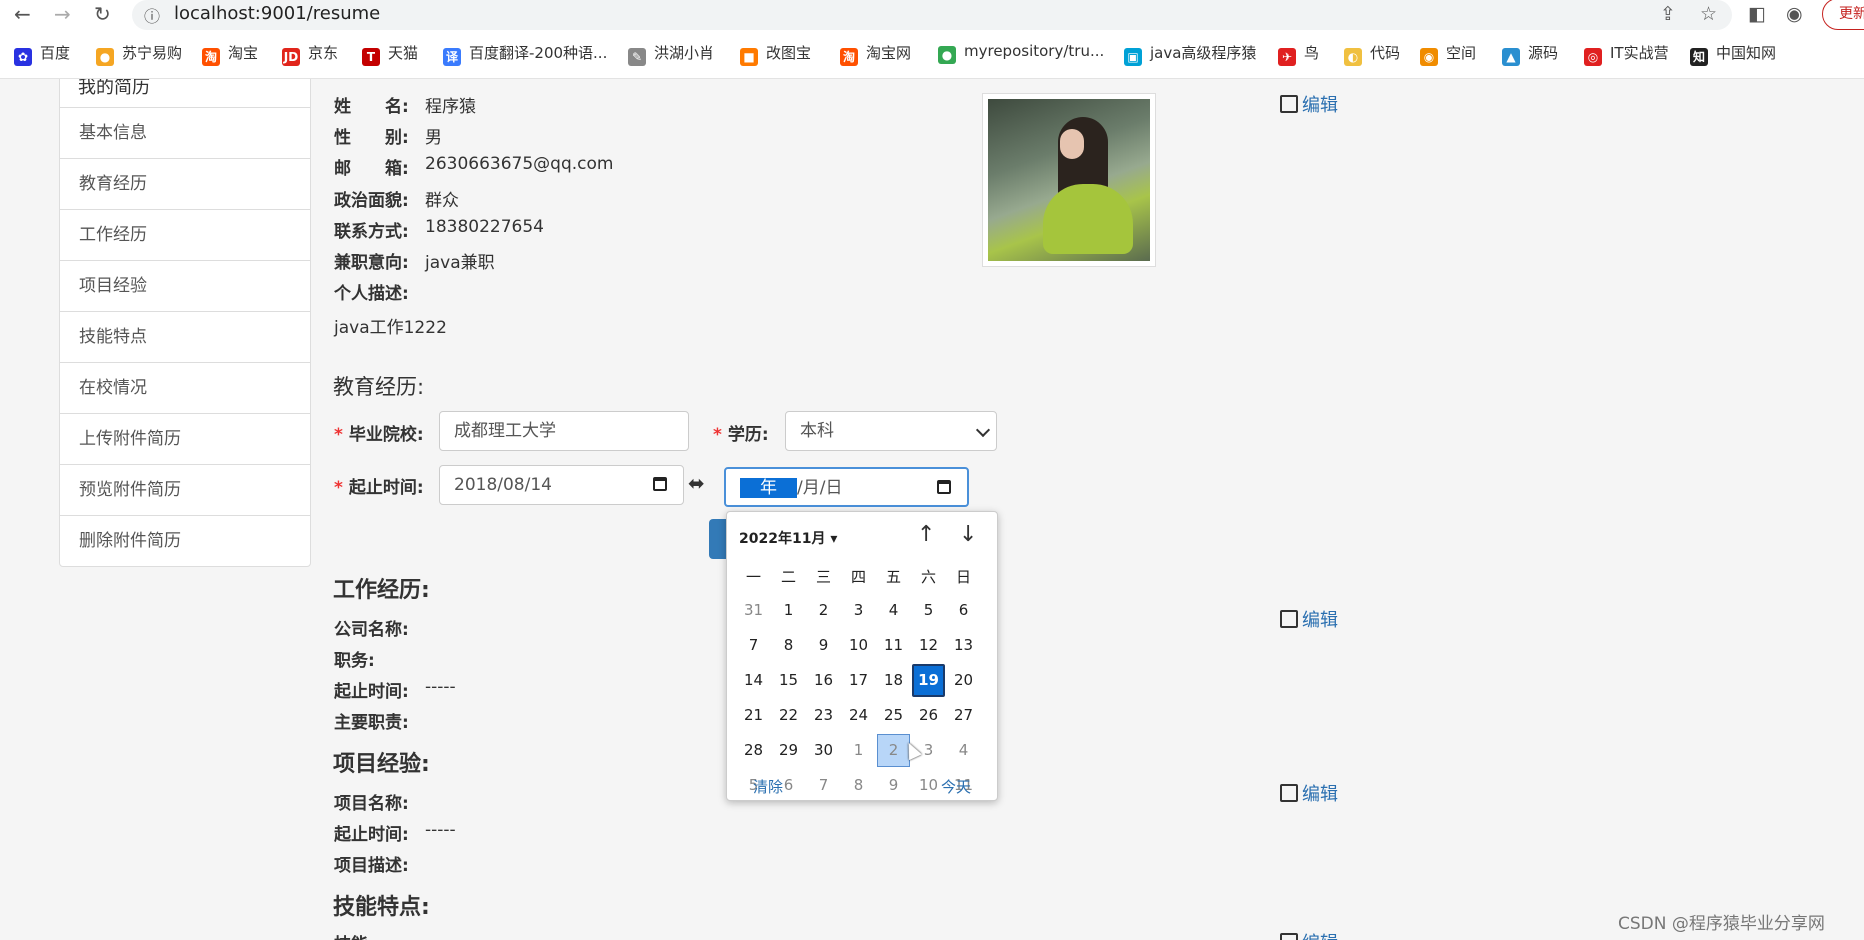 The height and width of the screenshot is (940, 1864). What do you see at coordinates (893, 715) in the screenshot?
I see `calendar-day: 25` at bounding box center [893, 715].